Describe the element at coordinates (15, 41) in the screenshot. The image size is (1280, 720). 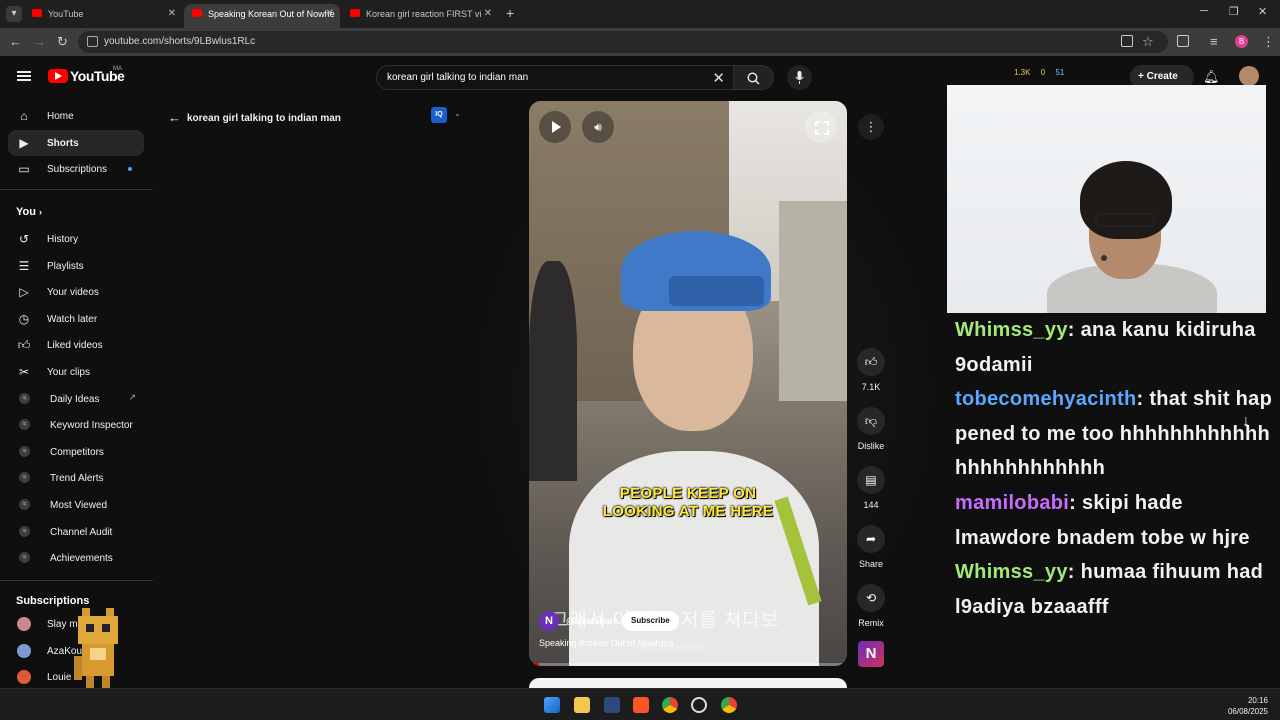
I see `back-icon: ←` at that location.